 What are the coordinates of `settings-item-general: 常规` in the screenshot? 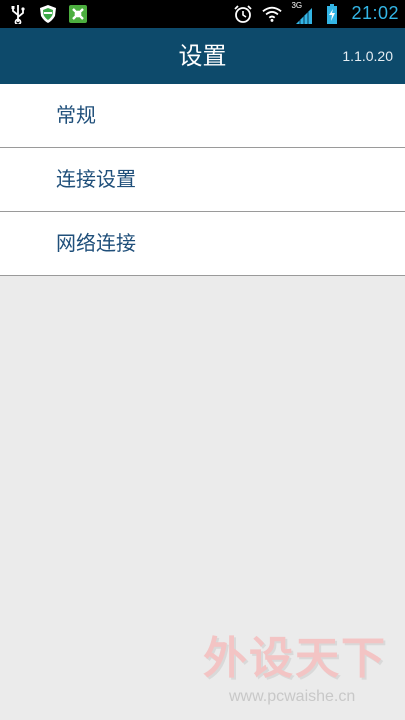 It's located at (202, 116).